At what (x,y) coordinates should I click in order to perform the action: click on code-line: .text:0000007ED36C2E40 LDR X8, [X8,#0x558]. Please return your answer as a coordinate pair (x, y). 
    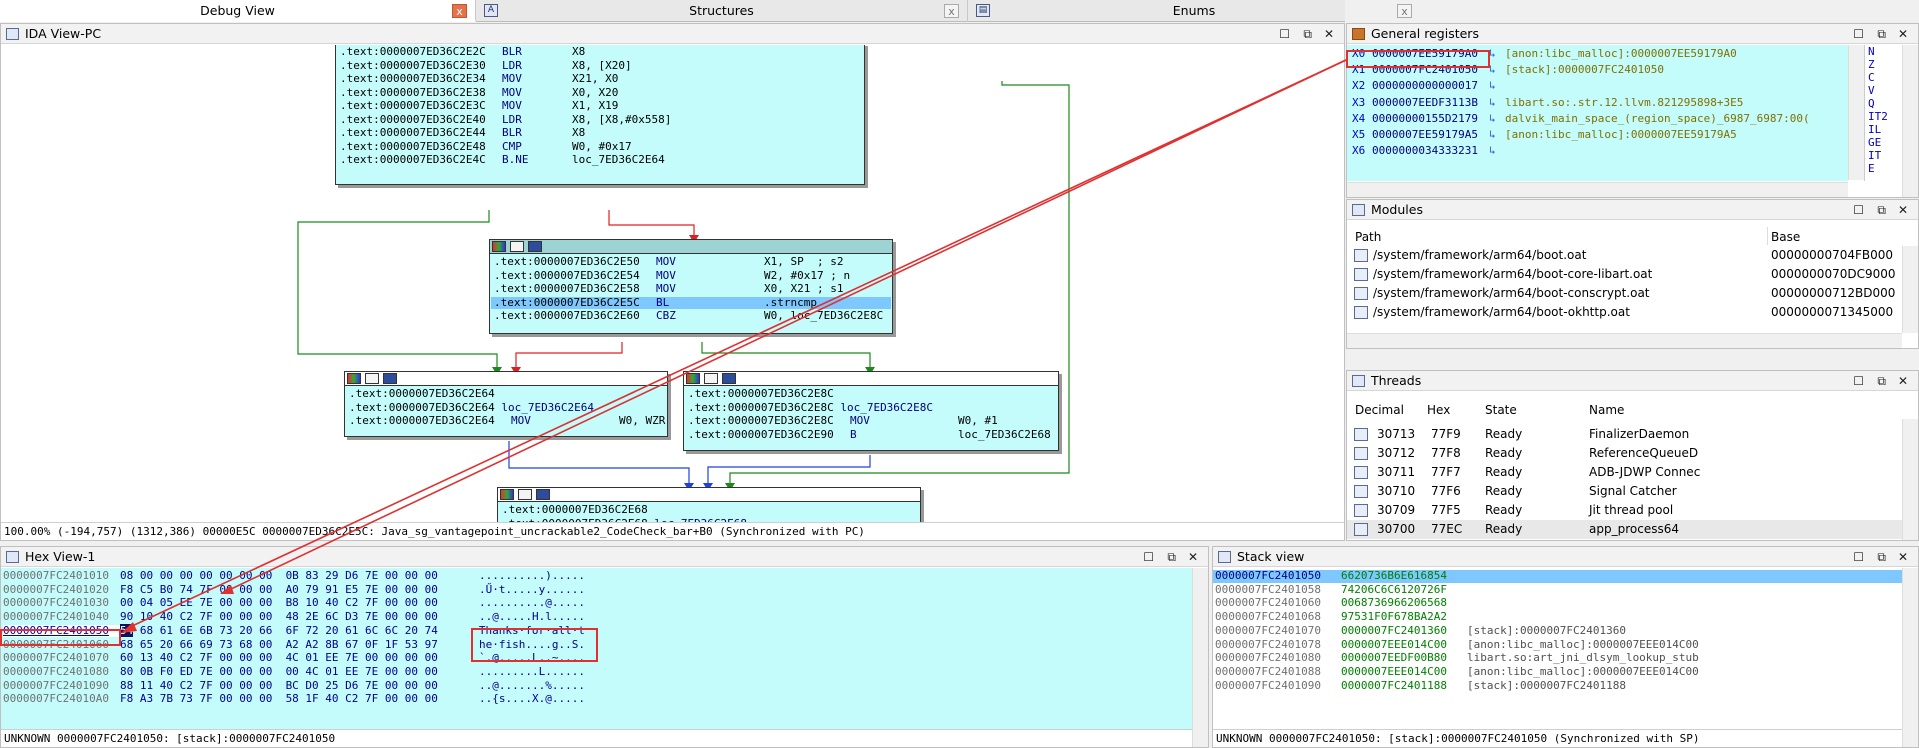
    Looking at the image, I should click on (505, 120).